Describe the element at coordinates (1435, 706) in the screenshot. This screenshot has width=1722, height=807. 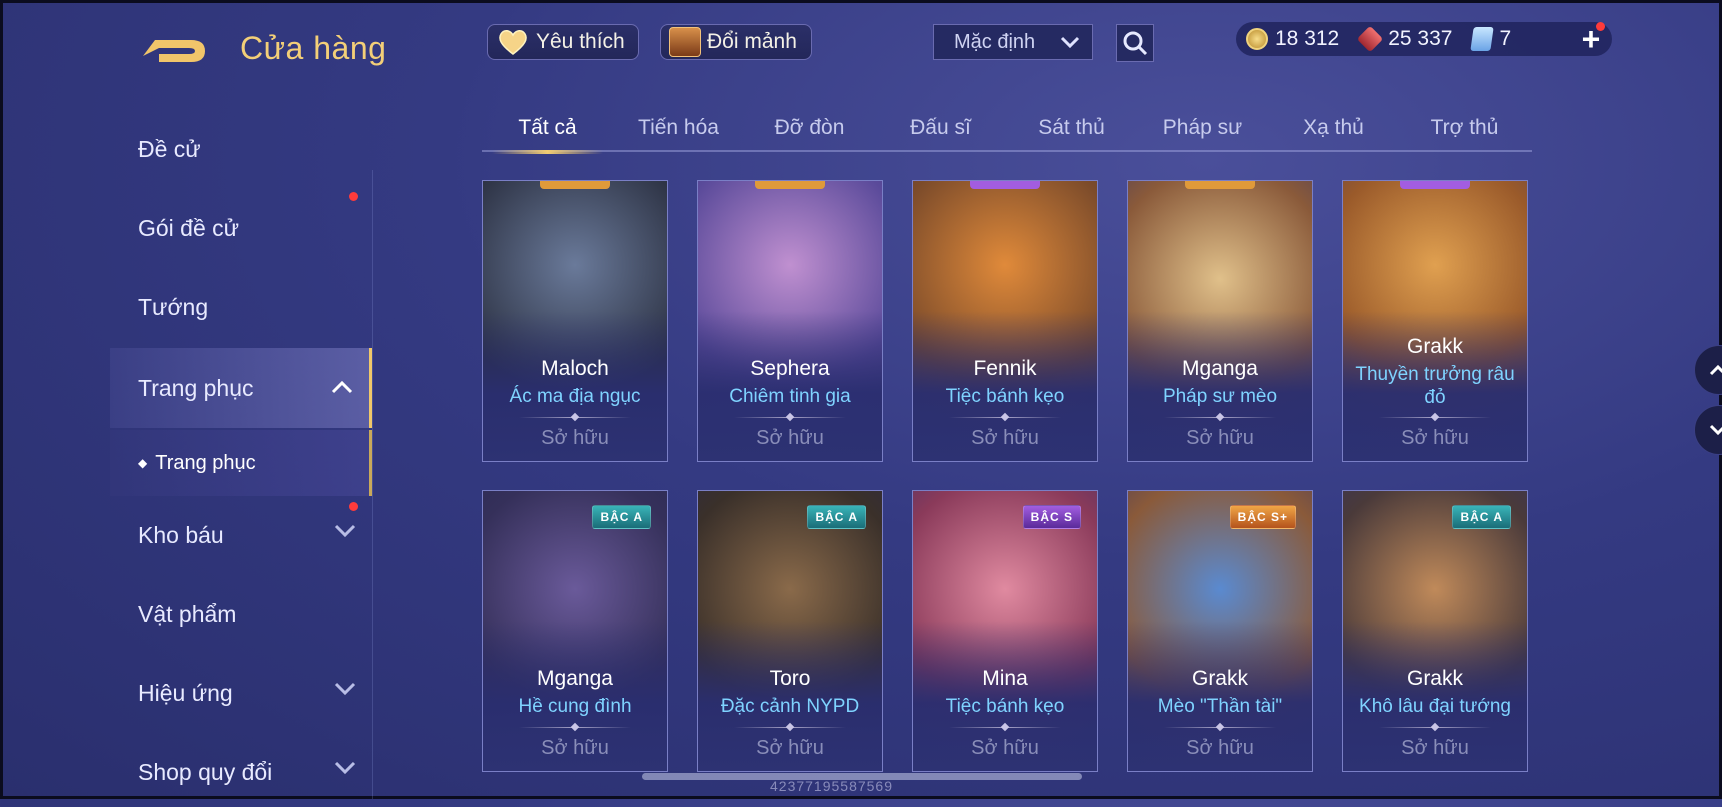
I see `skin-name: Khô lâu đại tướng` at that location.